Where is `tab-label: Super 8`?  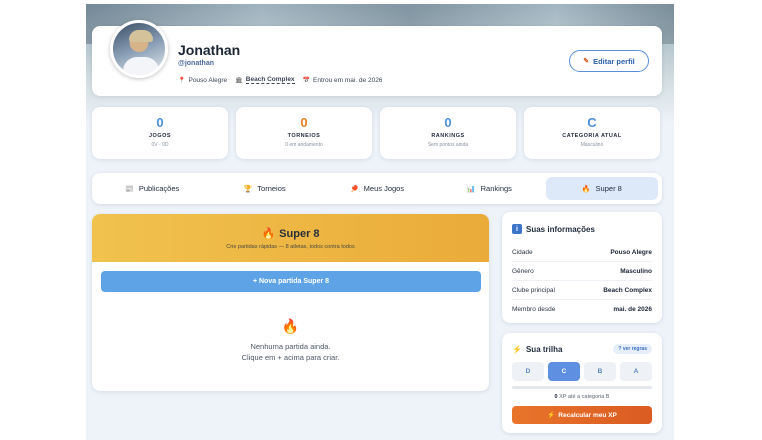 tab-label: Super 8 is located at coordinates (608, 188).